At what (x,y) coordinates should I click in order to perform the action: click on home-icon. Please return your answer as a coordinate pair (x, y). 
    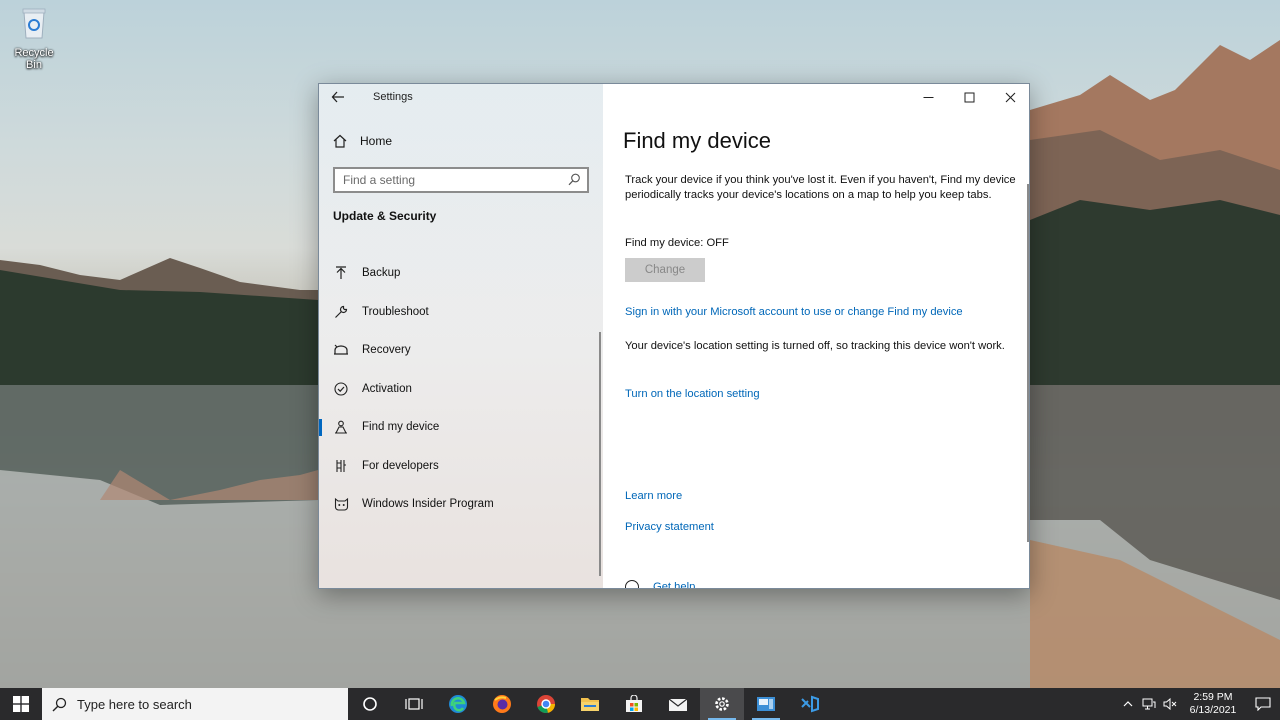
    Looking at the image, I should click on (340, 141).